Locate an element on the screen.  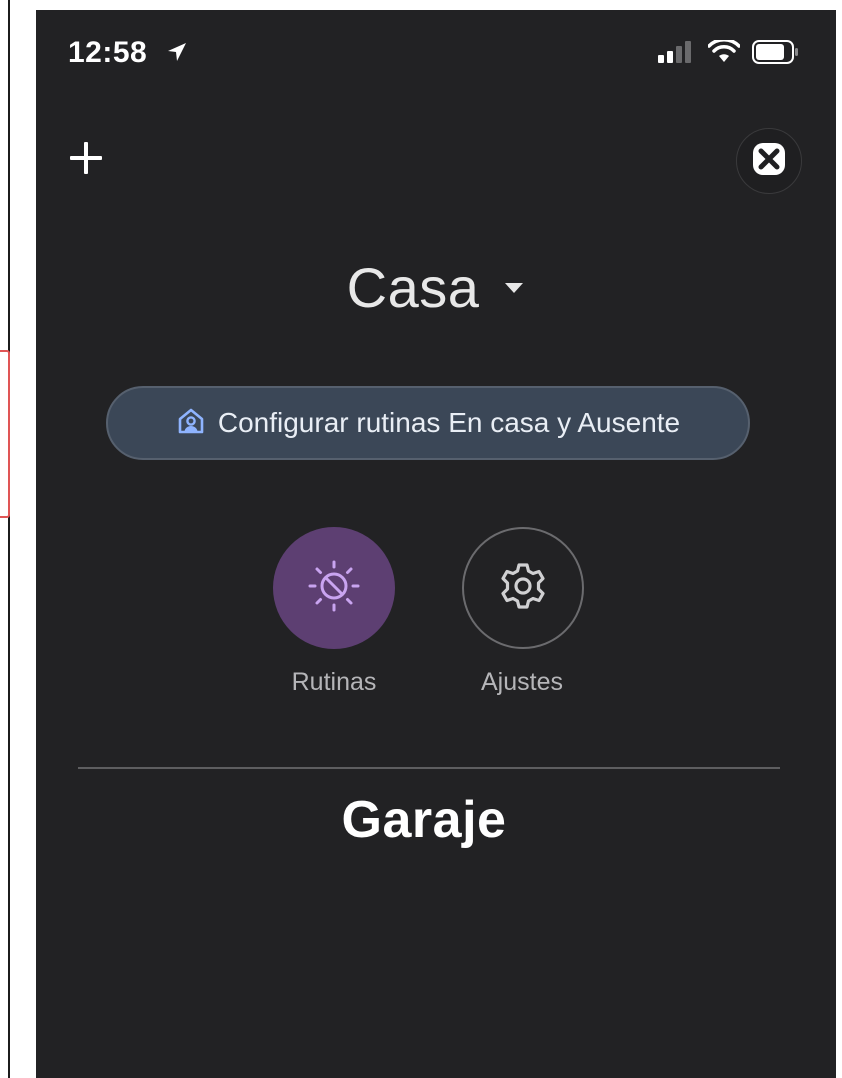
home-selector: Casa is located at coordinates (436, 287).